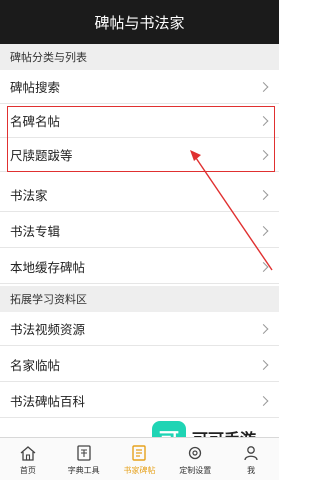  Describe the element at coordinates (84, 453) in the screenshot. I see `dictionary-icon` at that location.